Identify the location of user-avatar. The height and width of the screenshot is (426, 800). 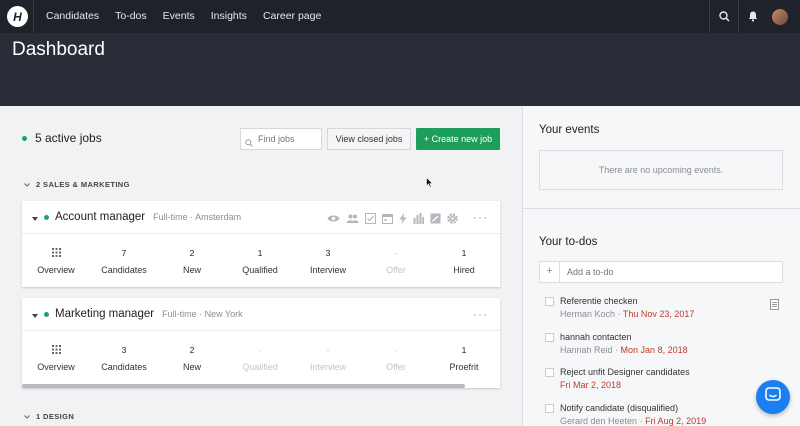
(780, 16).